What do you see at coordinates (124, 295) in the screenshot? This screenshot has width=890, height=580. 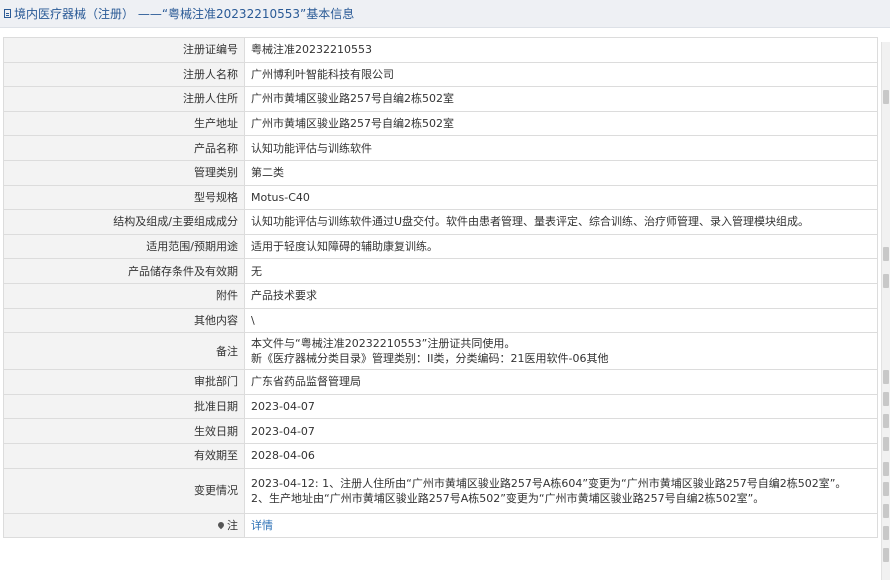 I see `field-label: 附件` at bounding box center [124, 295].